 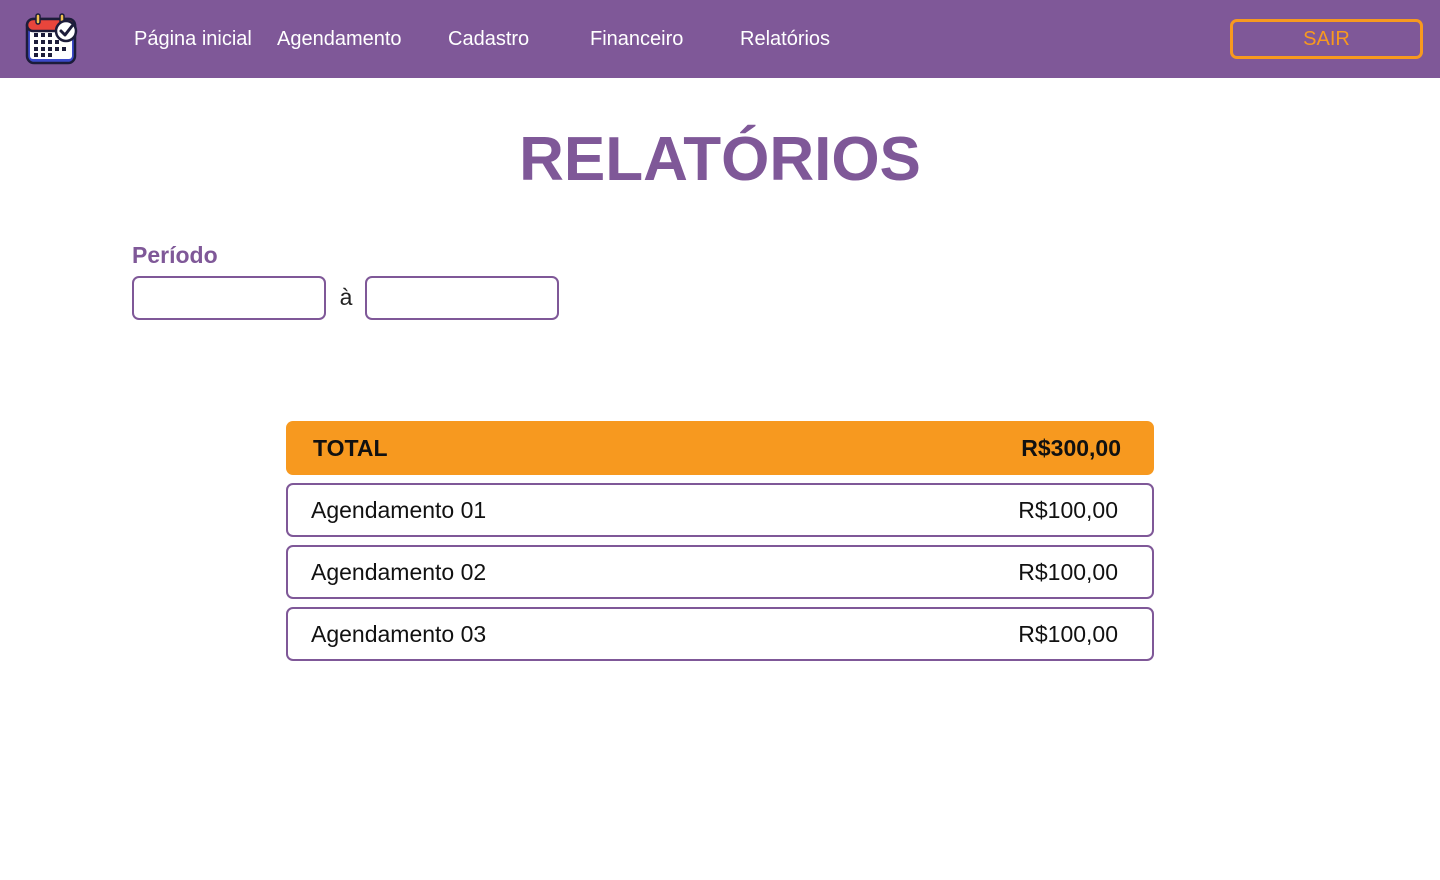 I want to click on list-item-label: Agendamento 02, so click(x=399, y=572).